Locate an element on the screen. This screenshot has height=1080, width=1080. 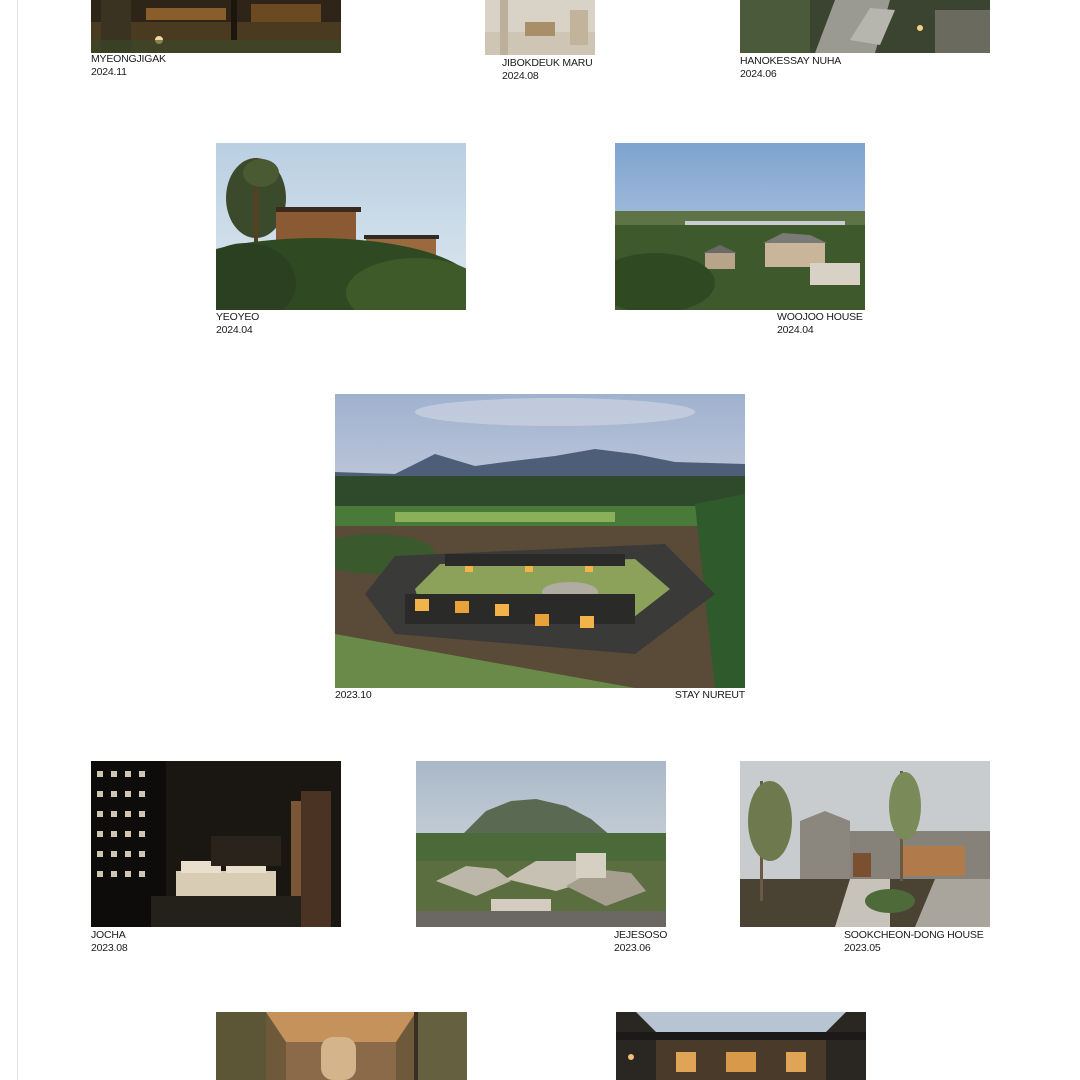
project-name: JIBOKDEUK MARU is located at coordinates (547, 63).